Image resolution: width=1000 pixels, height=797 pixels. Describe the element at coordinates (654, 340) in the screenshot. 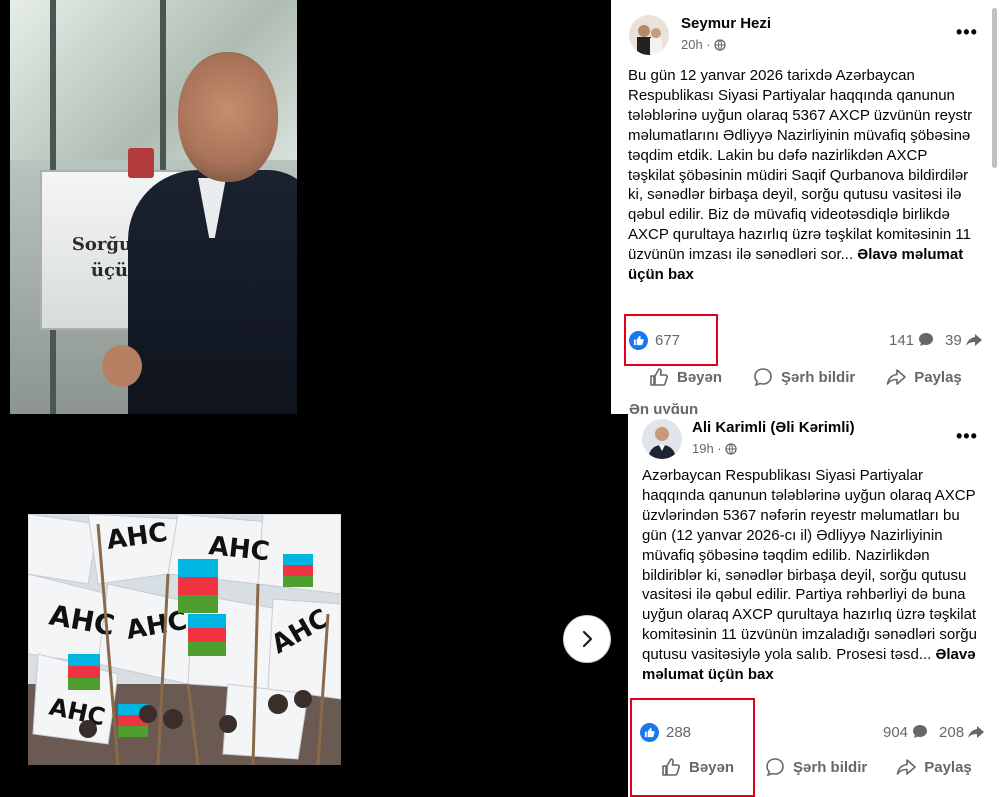

I see `reactions-summary: 677` at that location.